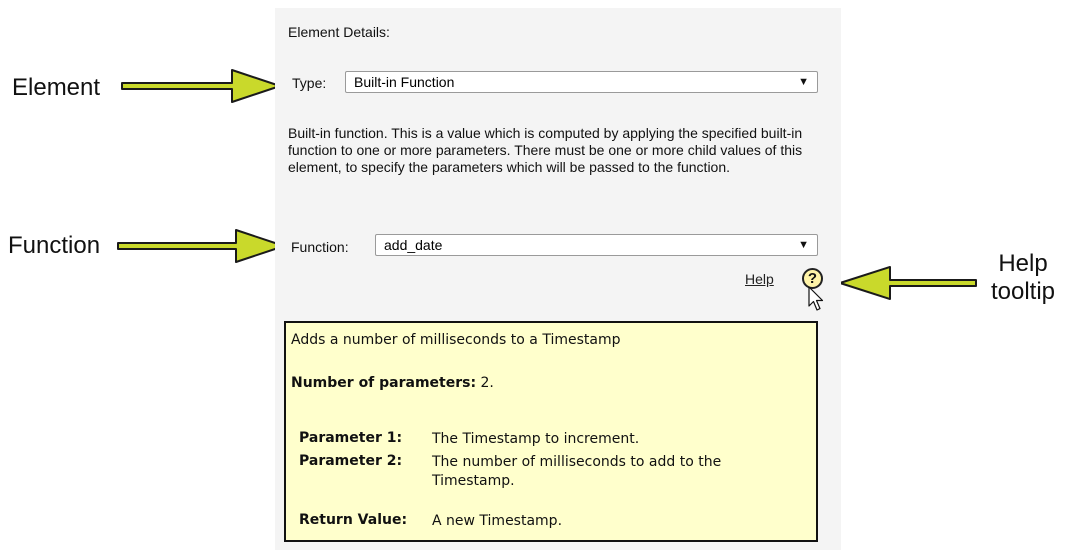  What do you see at coordinates (351, 438) in the screenshot?
I see `tooltip-row-key: Parameter 1:` at bounding box center [351, 438].